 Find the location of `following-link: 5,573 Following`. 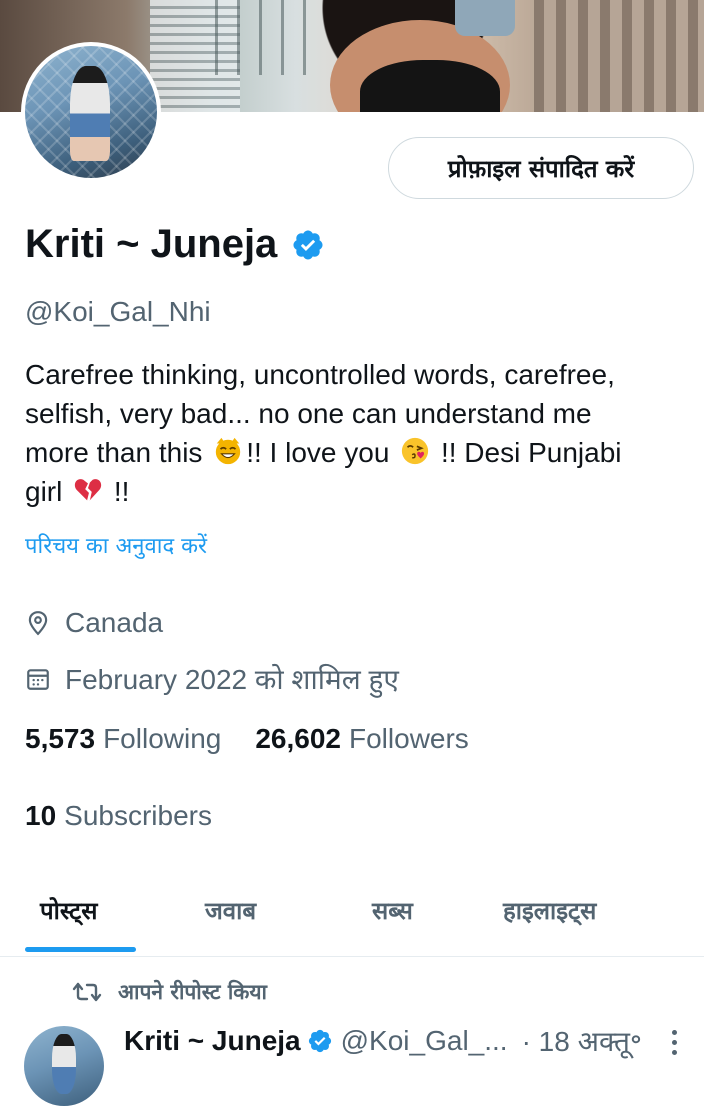

following-link: 5,573 Following is located at coordinates (123, 739).